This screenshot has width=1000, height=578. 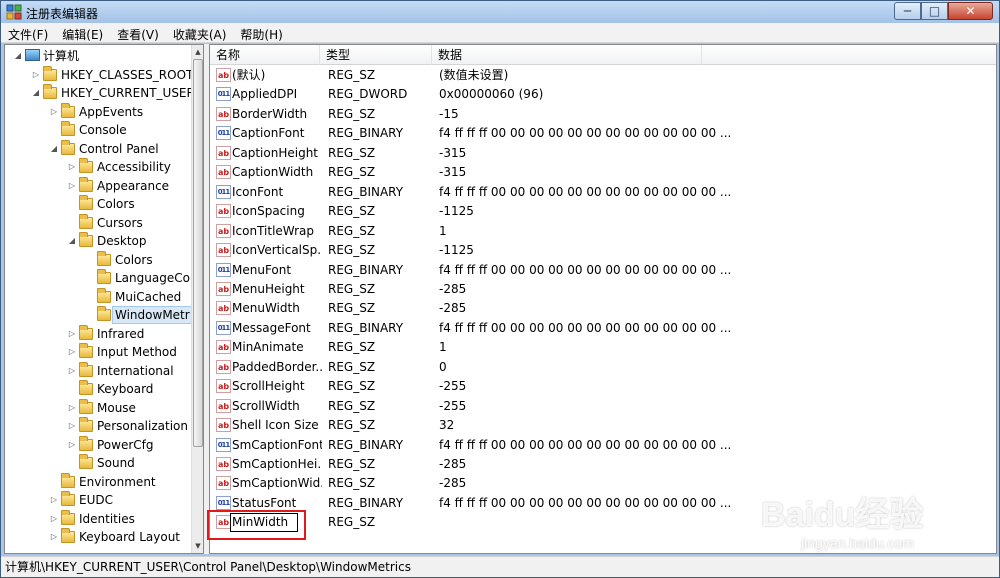 I want to click on tree-node: Sound, so click(x=98, y=463).